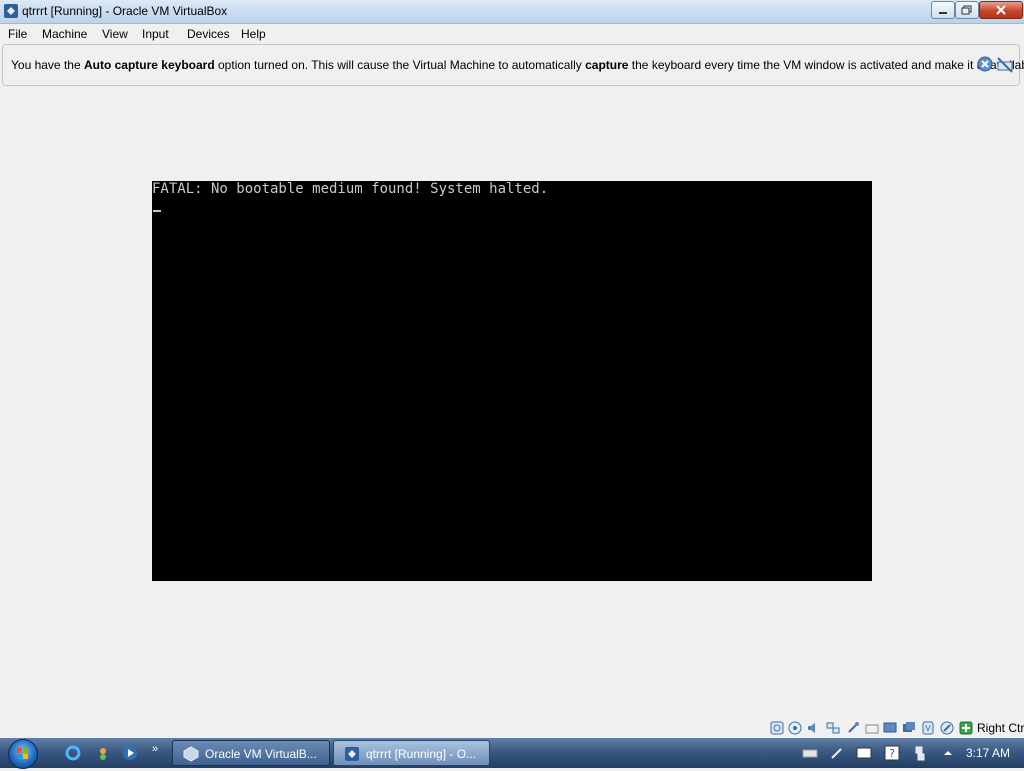 The height and width of the screenshot is (771, 1024). What do you see at coordinates (1000, 728) in the screenshot?
I see `host-key-label: Right Ctrl` at bounding box center [1000, 728].